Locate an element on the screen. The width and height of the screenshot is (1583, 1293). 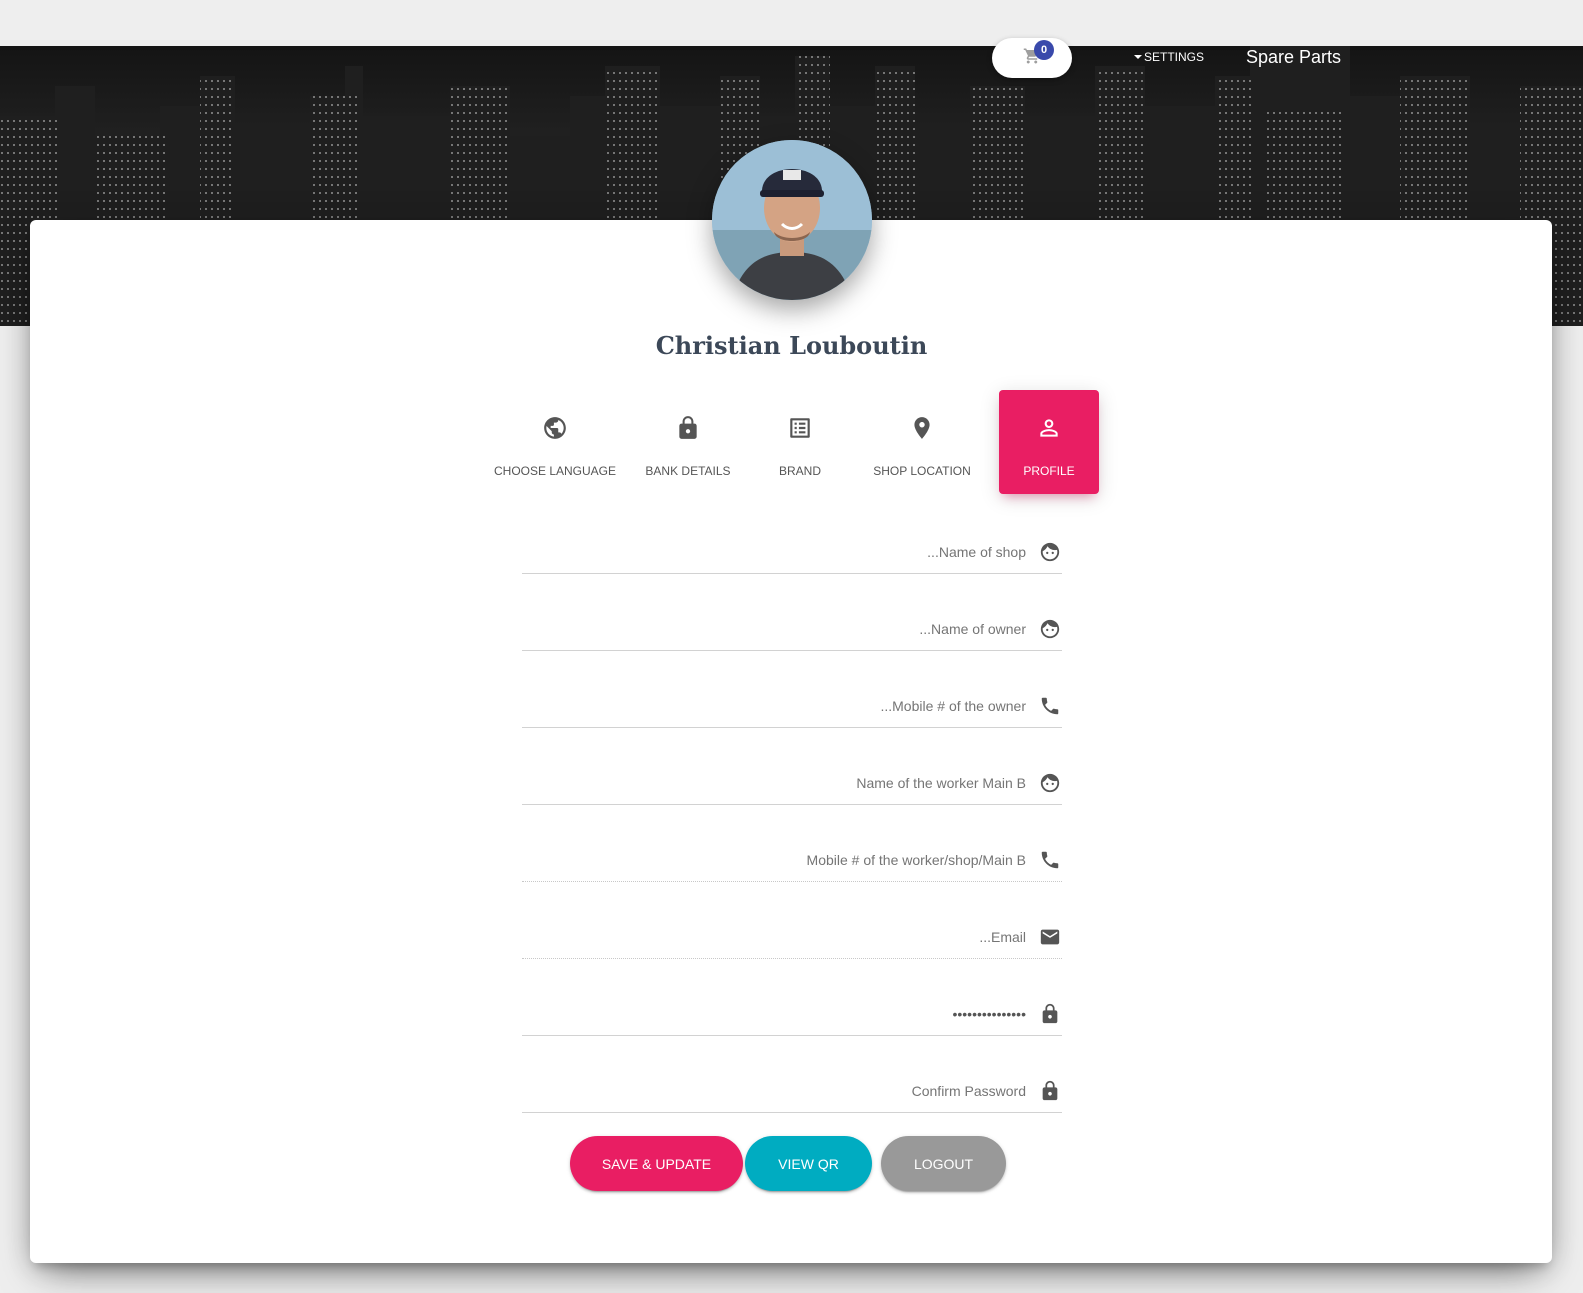
logout-button: LOGOUT is located at coordinates (943, 1163).